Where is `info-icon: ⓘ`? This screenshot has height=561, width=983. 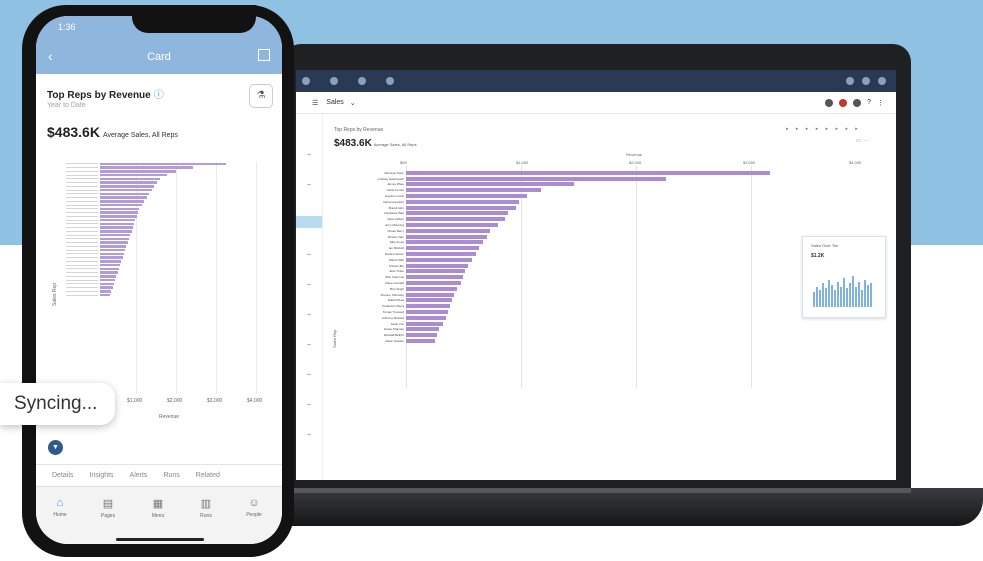
info-icon: ⓘ is located at coordinates (159, 95).